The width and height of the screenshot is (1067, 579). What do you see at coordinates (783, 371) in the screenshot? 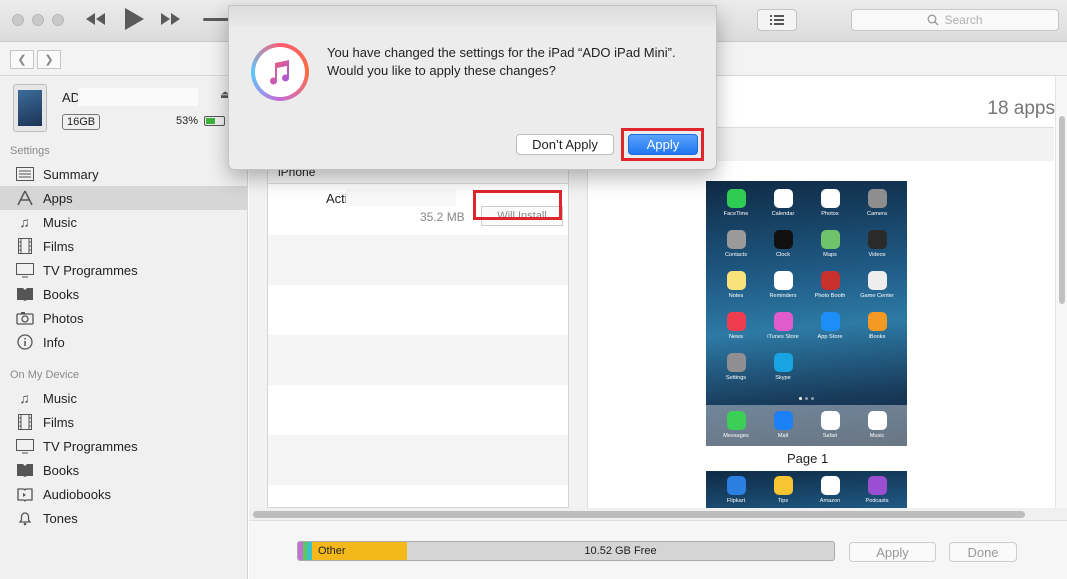
I see `home-app-skype: Skype` at bounding box center [783, 371].